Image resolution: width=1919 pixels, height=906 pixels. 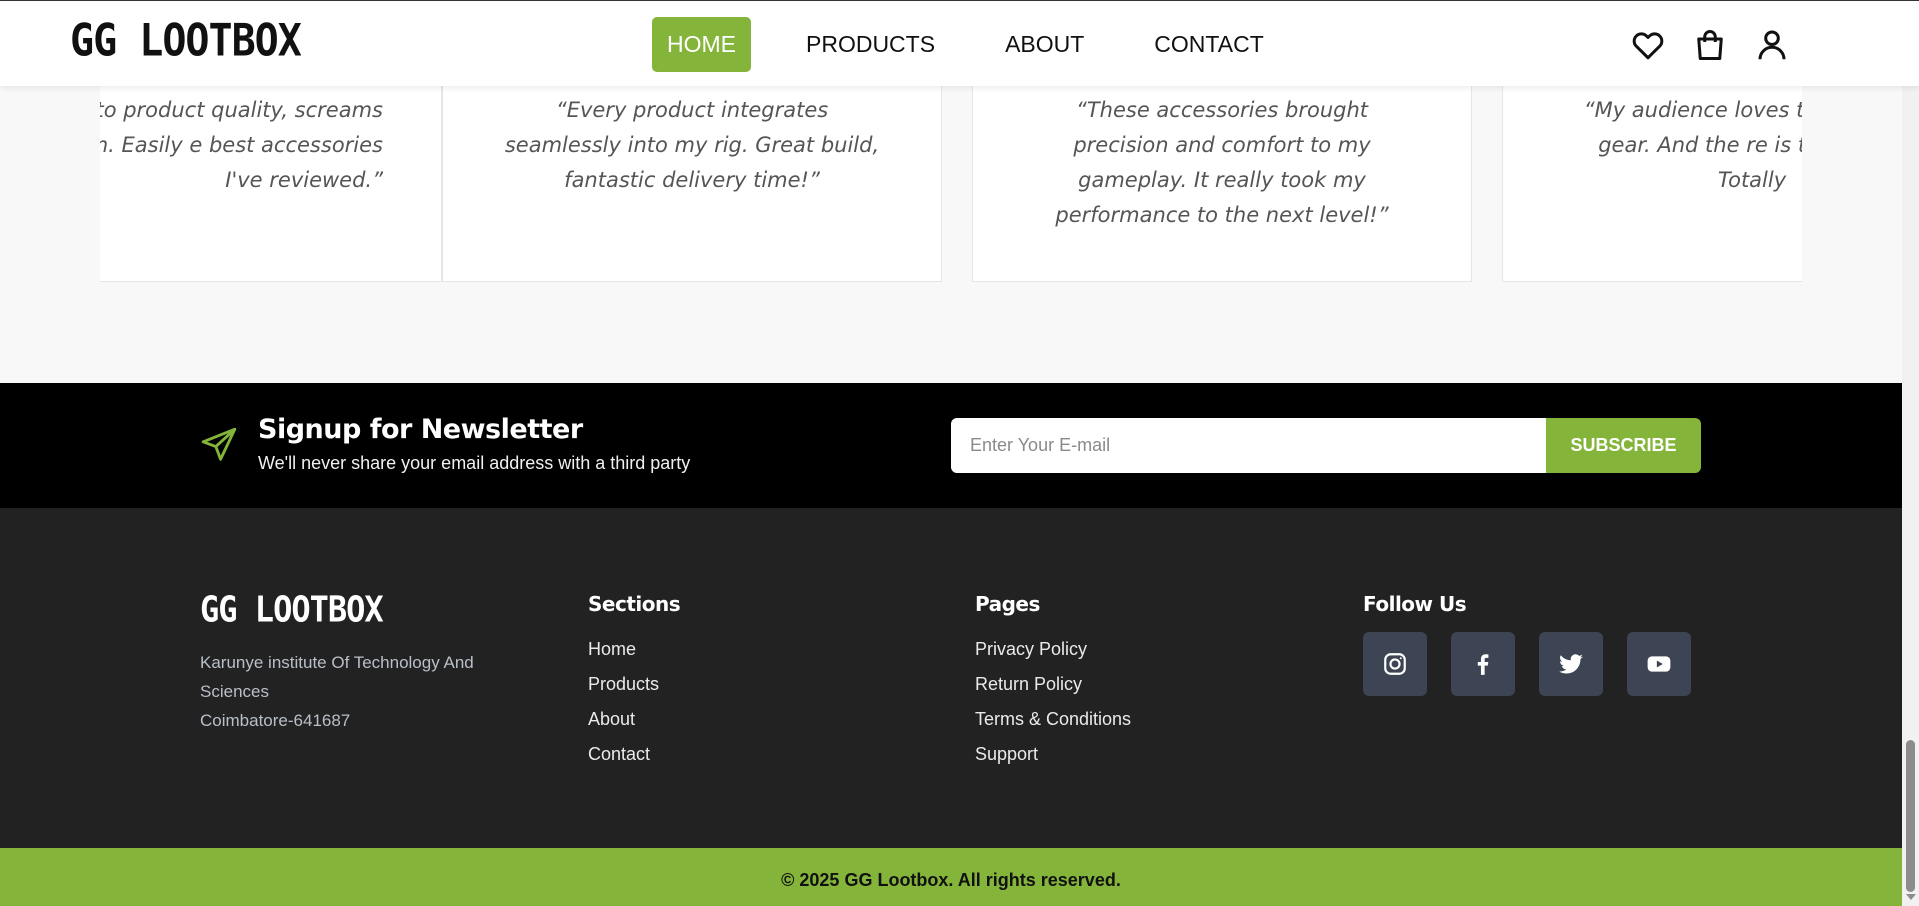 I want to click on footer-sections-title: Sections, so click(x=634, y=604).